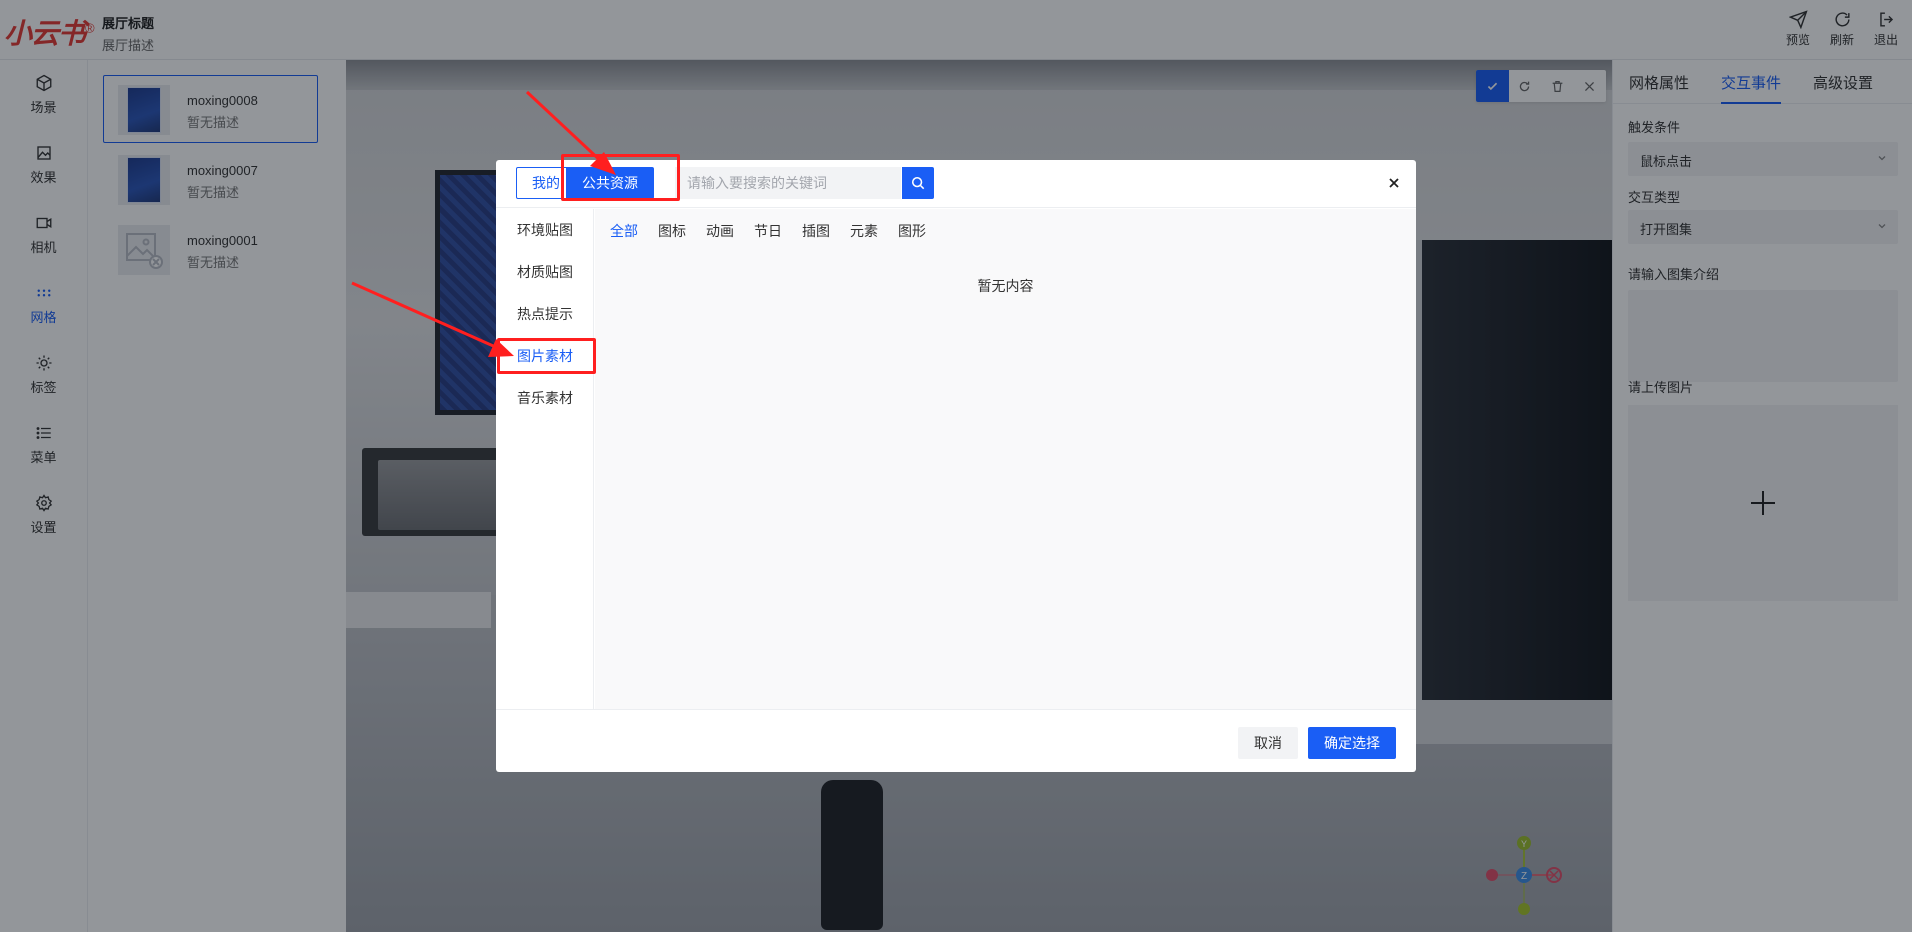 This screenshot has width=1912, height=932. Describe the element at coordinates (1005, 286) in the screenshot. I see `empty-state: 暂无内容` at that location.